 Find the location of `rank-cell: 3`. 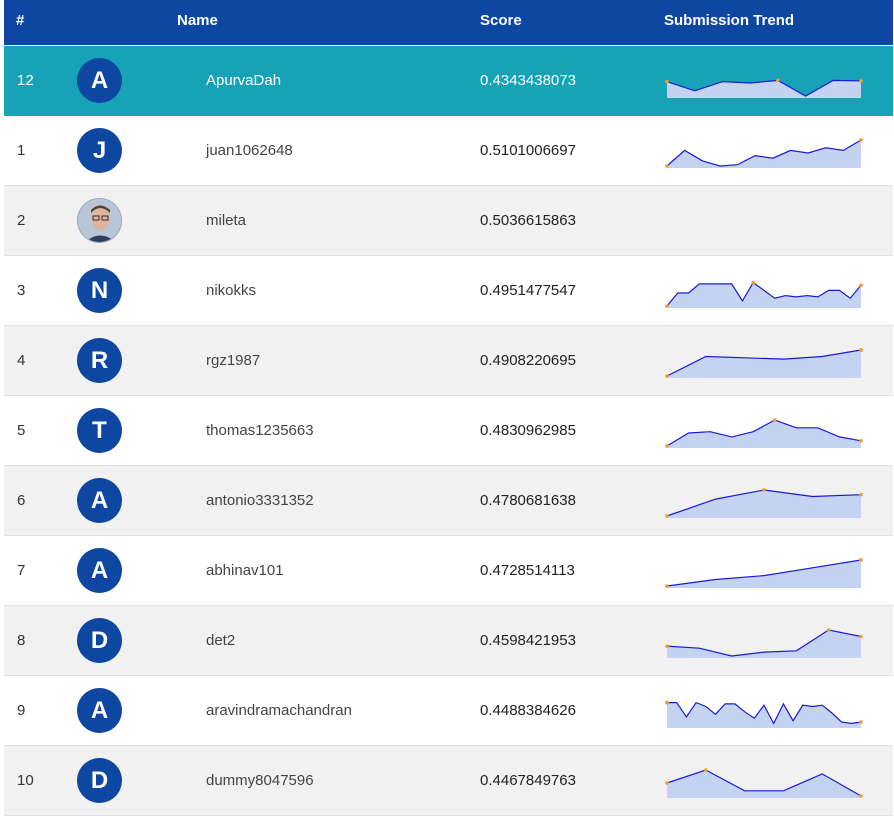

rank-cell: 3 is located at coordinates (21, 290).